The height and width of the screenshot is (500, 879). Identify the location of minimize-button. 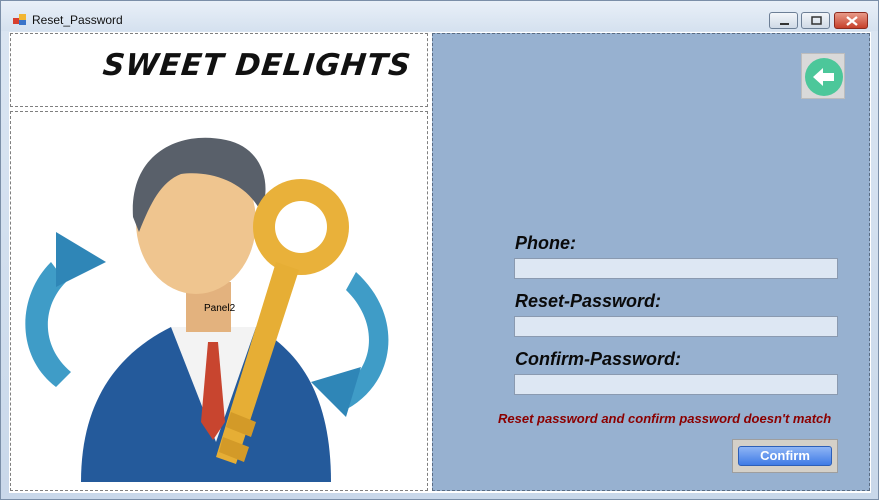
(783, 20).